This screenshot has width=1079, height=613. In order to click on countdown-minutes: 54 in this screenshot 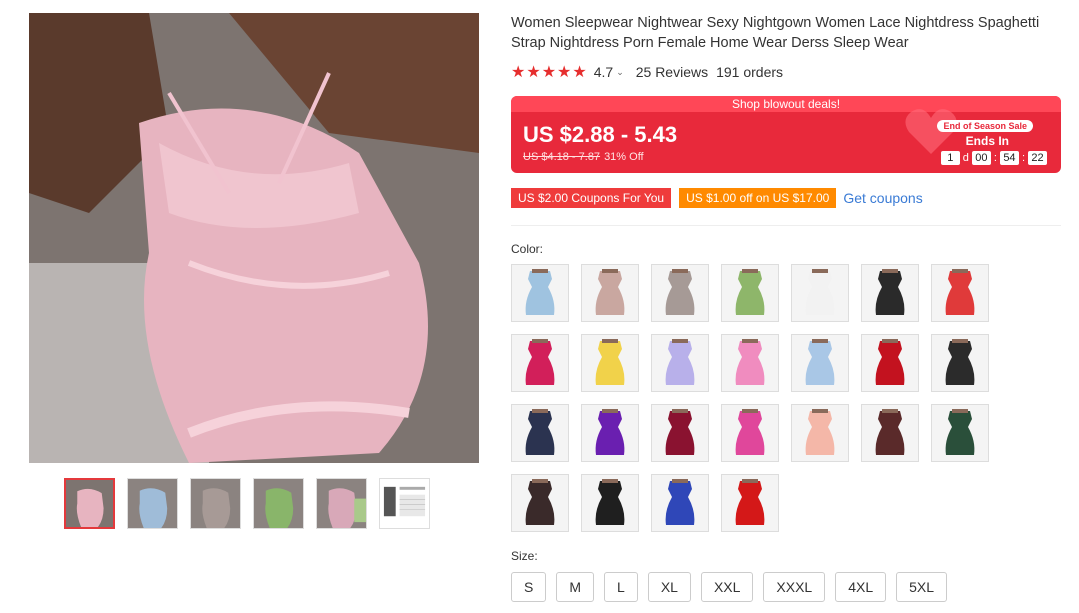, I will do `click(1009, 158)`.